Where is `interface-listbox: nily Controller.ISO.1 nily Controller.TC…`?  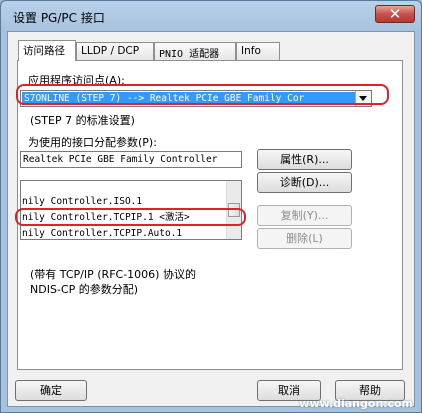
interface-listbox: nily Controller.ISO.1 nily Controller.TC… is located at coordinates (131, 210).